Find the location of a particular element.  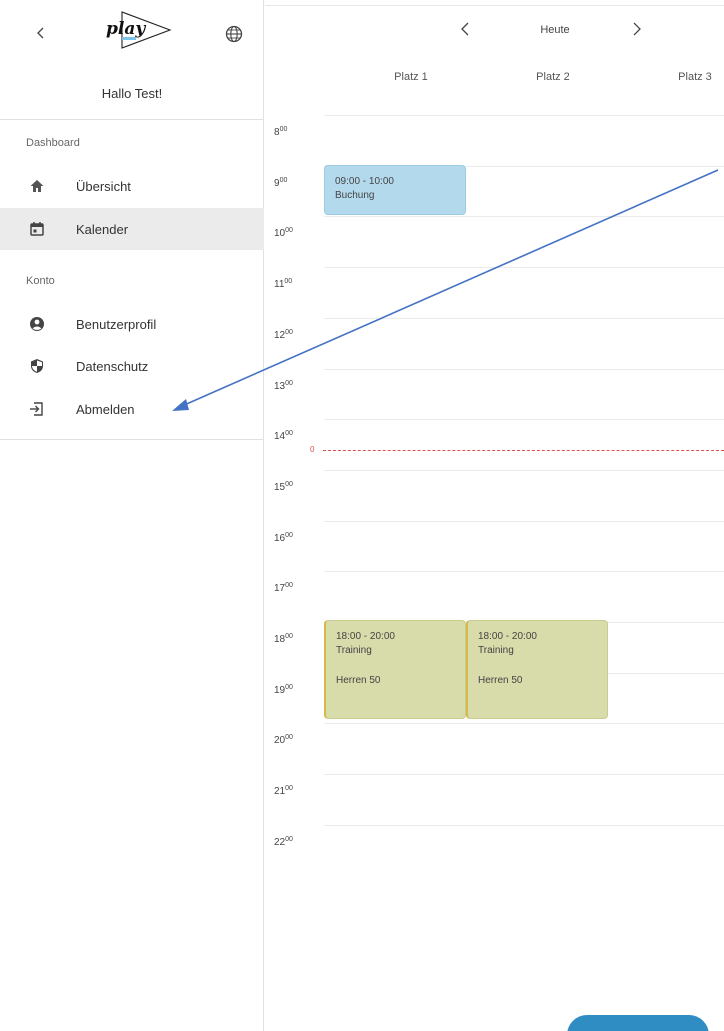

event-time: 09:00 - 10:00 is located at coordinates (364, 181).